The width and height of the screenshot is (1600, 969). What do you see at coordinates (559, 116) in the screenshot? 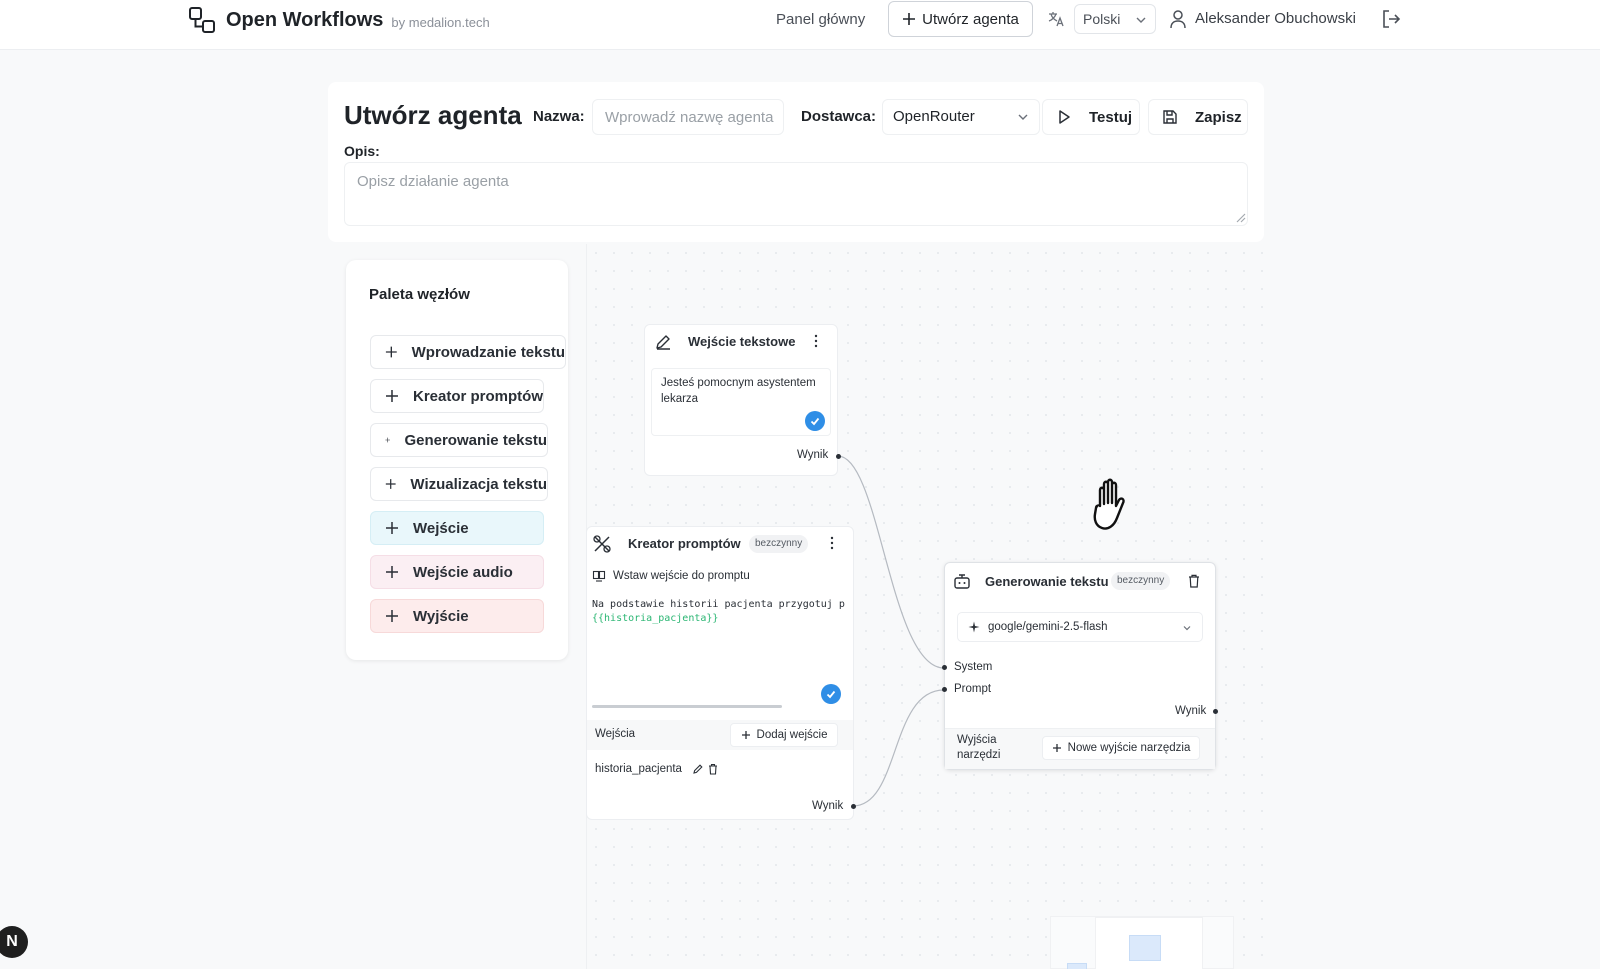
I see `name-label: Nazwa:` at bounding box center [559, 116].